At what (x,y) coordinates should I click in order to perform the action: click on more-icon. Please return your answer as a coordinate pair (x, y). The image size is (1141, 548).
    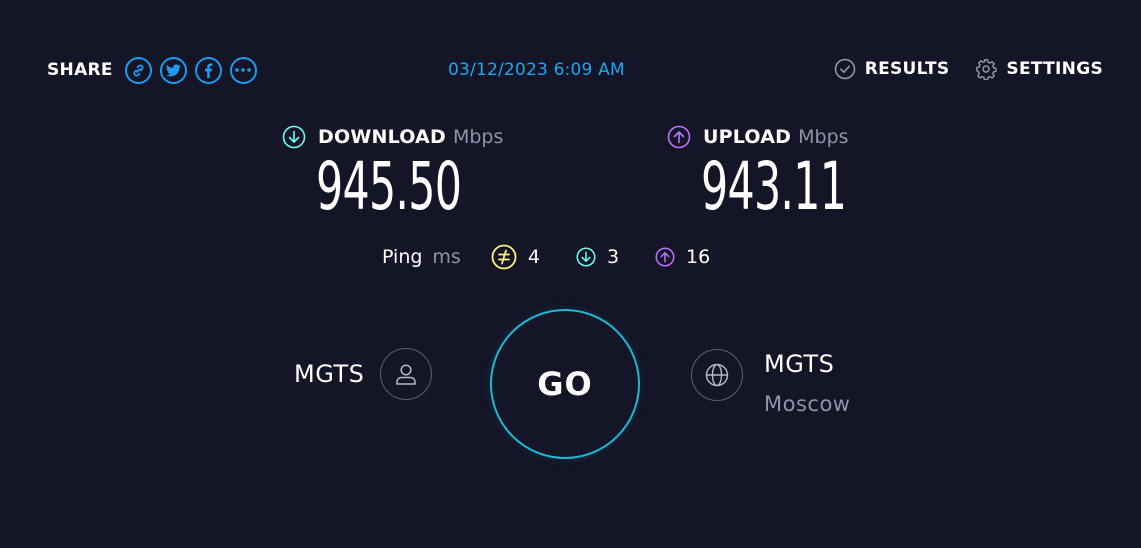
    Looking at the image, I should click on (243, 70).